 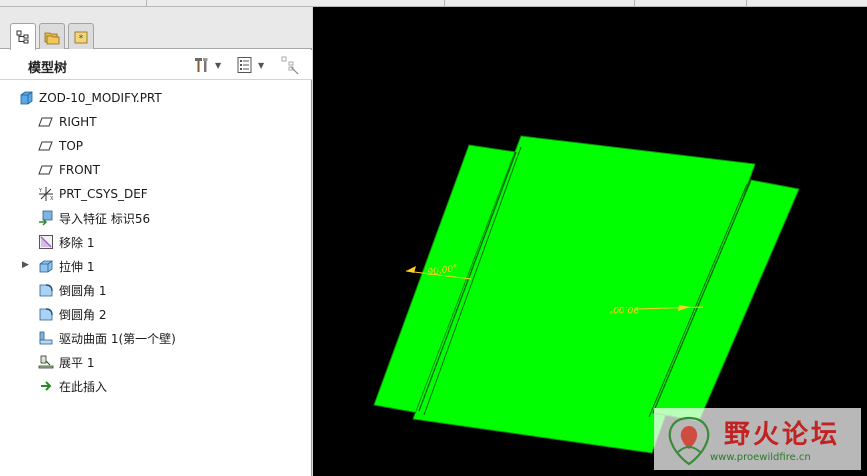 What do you see at coordinates (117, 338) in the screenshot?
I see `tree-item-label: 驱动曲面 1(第一个壁)` at bounding box center [117, 338].